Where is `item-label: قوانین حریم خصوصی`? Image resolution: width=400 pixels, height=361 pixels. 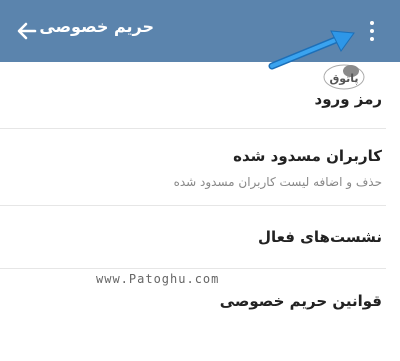 item-label: قوانین حریم خصوصی is located at coordinates (300, 301).